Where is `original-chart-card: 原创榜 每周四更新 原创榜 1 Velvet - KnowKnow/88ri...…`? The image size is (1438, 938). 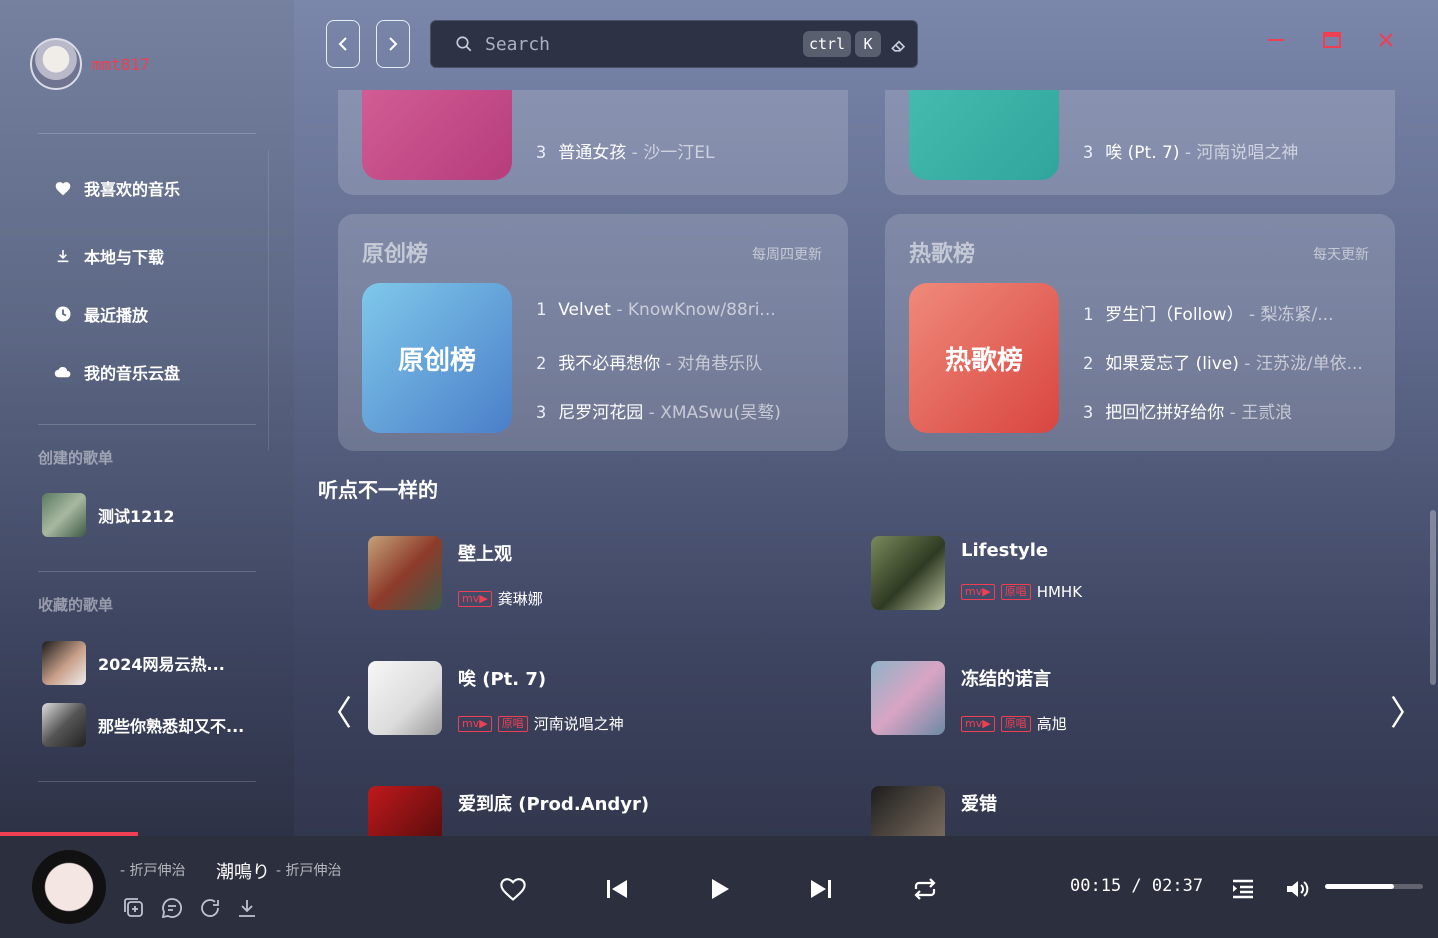
original-chart-card: 原创榜 每周四更新 原创榜 1 Velvet - KnowKnow/88ri...… is located at coordinates (593, 332).